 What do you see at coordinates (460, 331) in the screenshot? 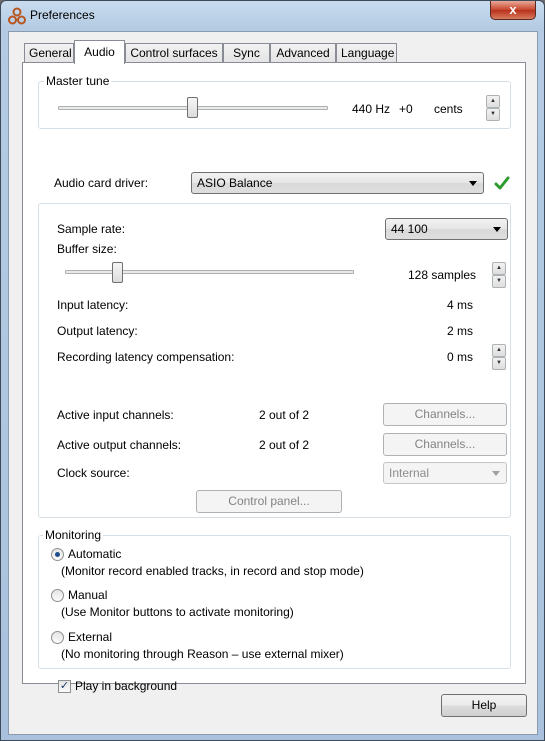
I see `output-latency-value: 2 ms` at bounding box center [460, 331].